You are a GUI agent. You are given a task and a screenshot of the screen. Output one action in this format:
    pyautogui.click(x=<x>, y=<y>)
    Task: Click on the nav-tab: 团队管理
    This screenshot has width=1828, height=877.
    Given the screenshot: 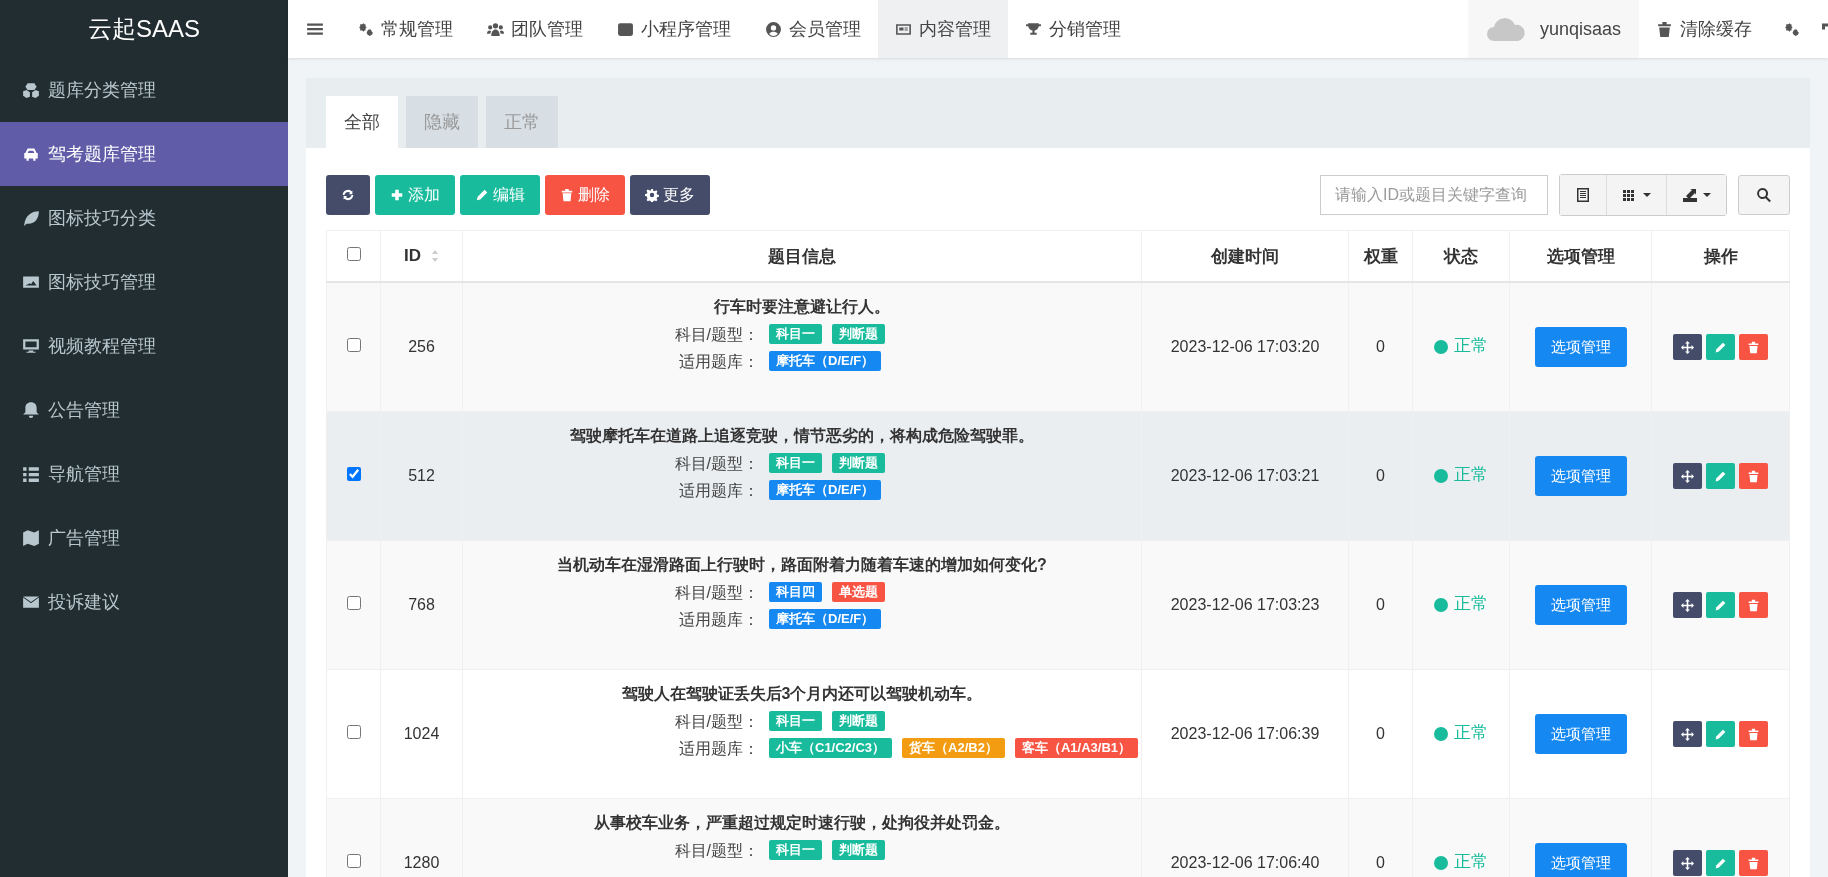 What is the action you would take?
    pyautogui.click(x=535, y=29)
    